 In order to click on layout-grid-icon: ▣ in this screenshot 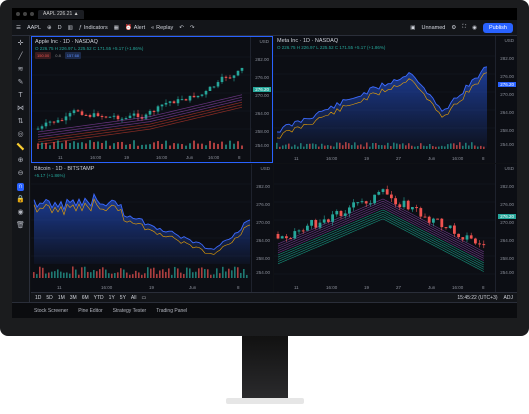, I will do `click(412, 28)`.